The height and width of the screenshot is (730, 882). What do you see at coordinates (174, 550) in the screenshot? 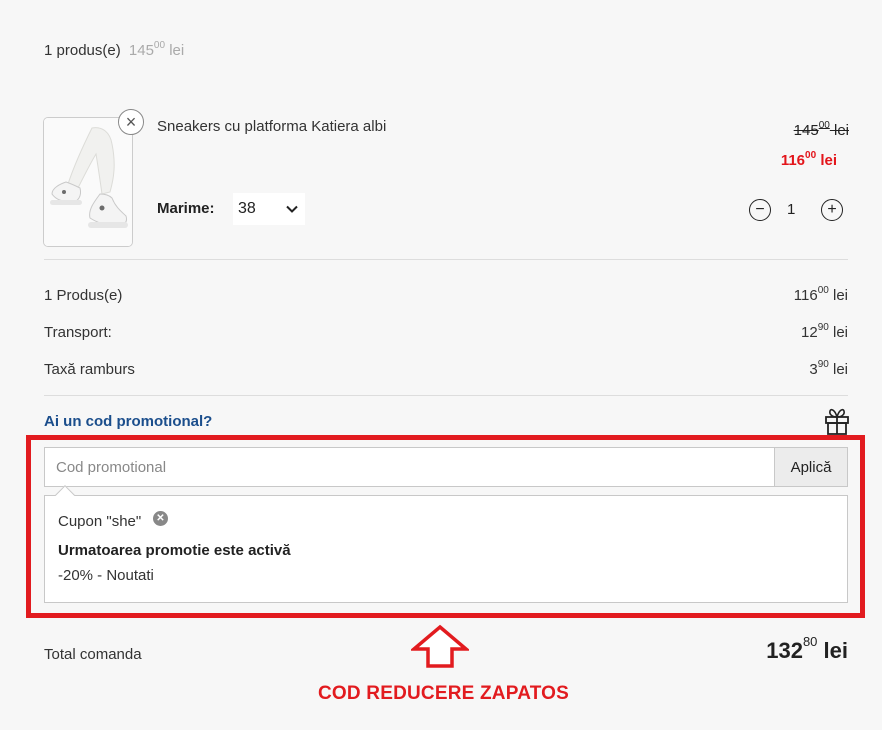
I see `promo-active-message: Urmatoarea promotie este activă` at bounding box center [174, 550].